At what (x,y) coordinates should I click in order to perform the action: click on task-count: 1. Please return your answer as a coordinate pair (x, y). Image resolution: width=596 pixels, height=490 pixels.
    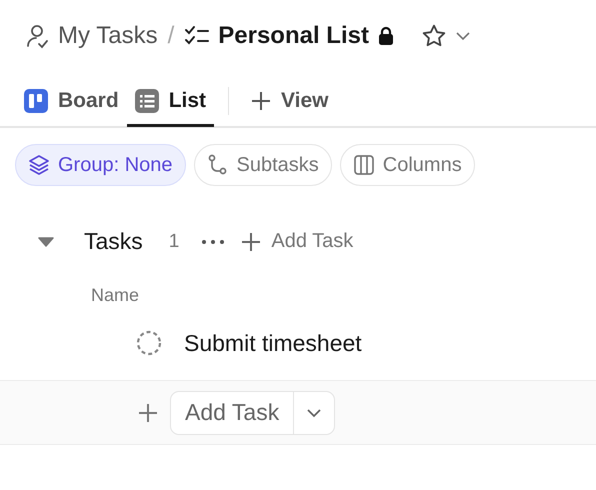
    Looking at the image, I should click on (174, 241).